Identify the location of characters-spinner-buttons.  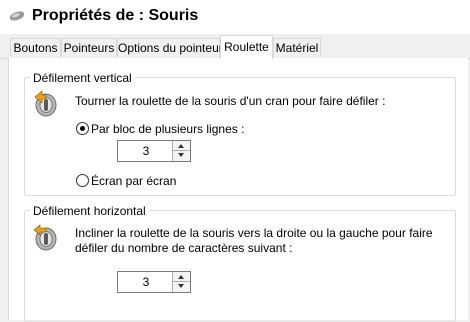
(181, 282).